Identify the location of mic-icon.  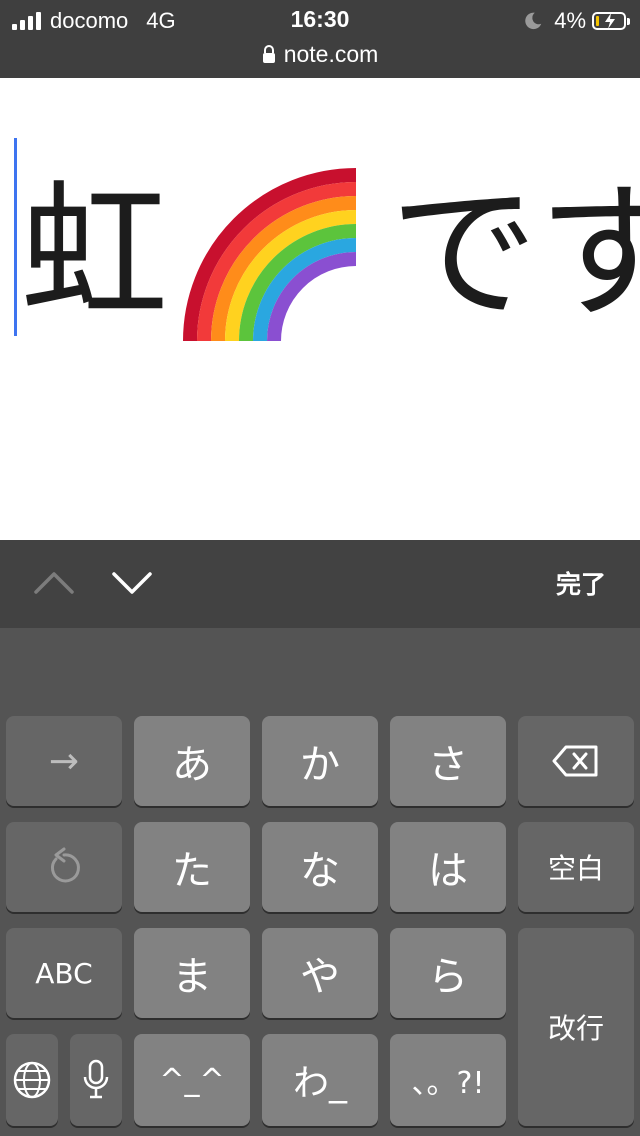
(96, 1079).